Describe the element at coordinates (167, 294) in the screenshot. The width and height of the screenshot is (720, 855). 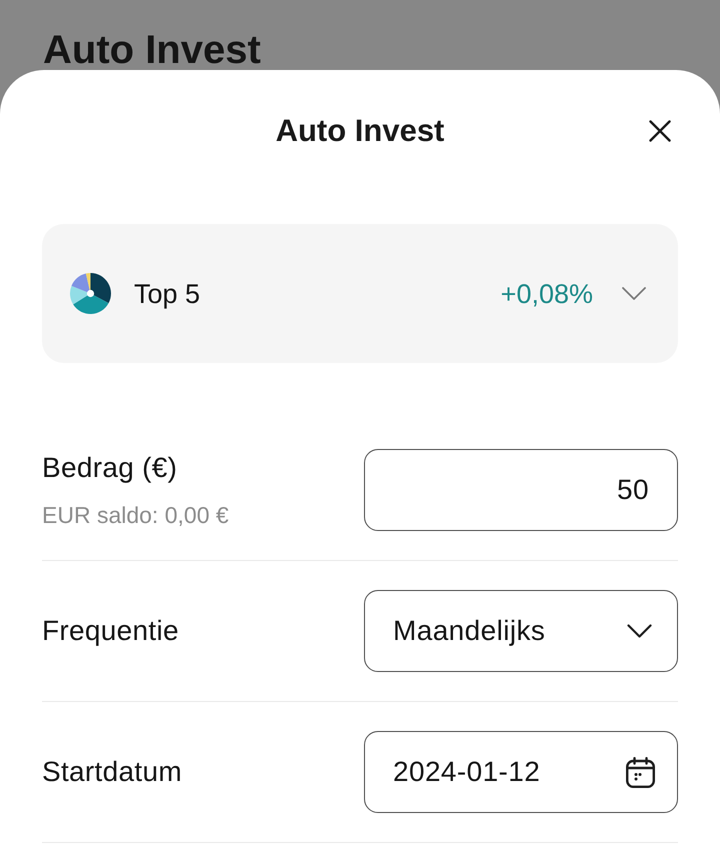
I see `portfolio-name: Top 5` at that location.